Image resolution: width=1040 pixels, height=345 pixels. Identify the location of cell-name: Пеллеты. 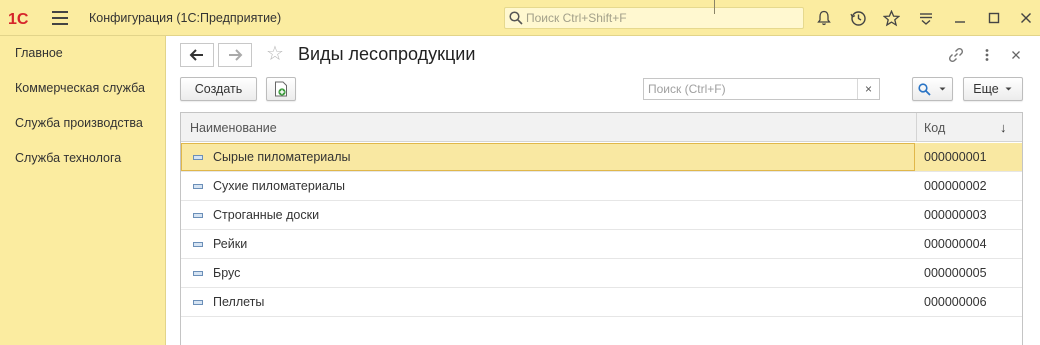
(548, 302).